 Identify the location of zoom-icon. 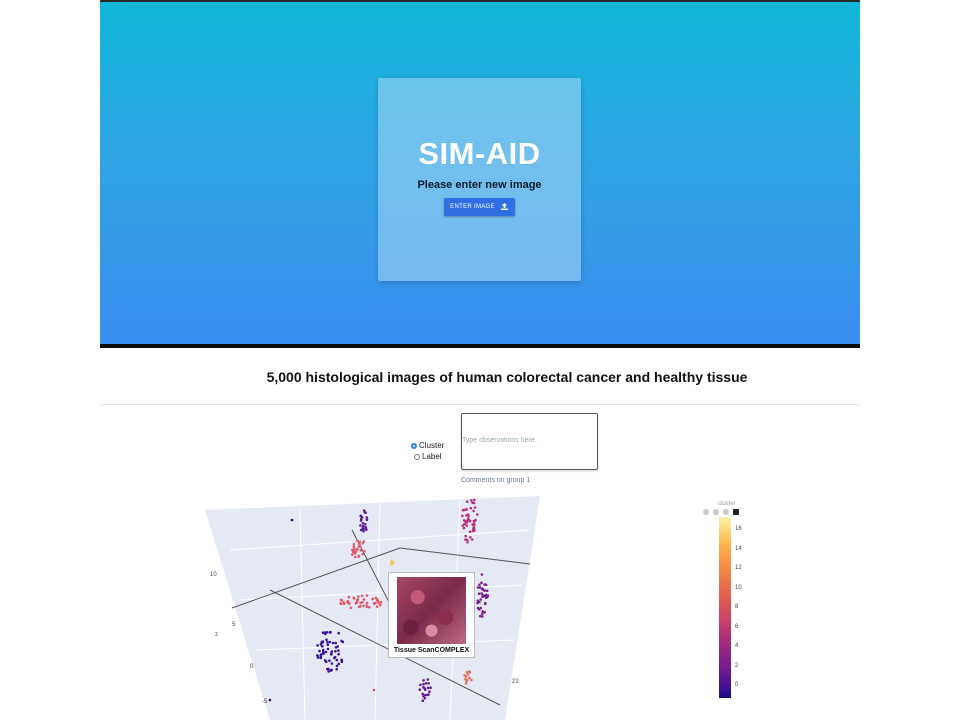
(716, 512).